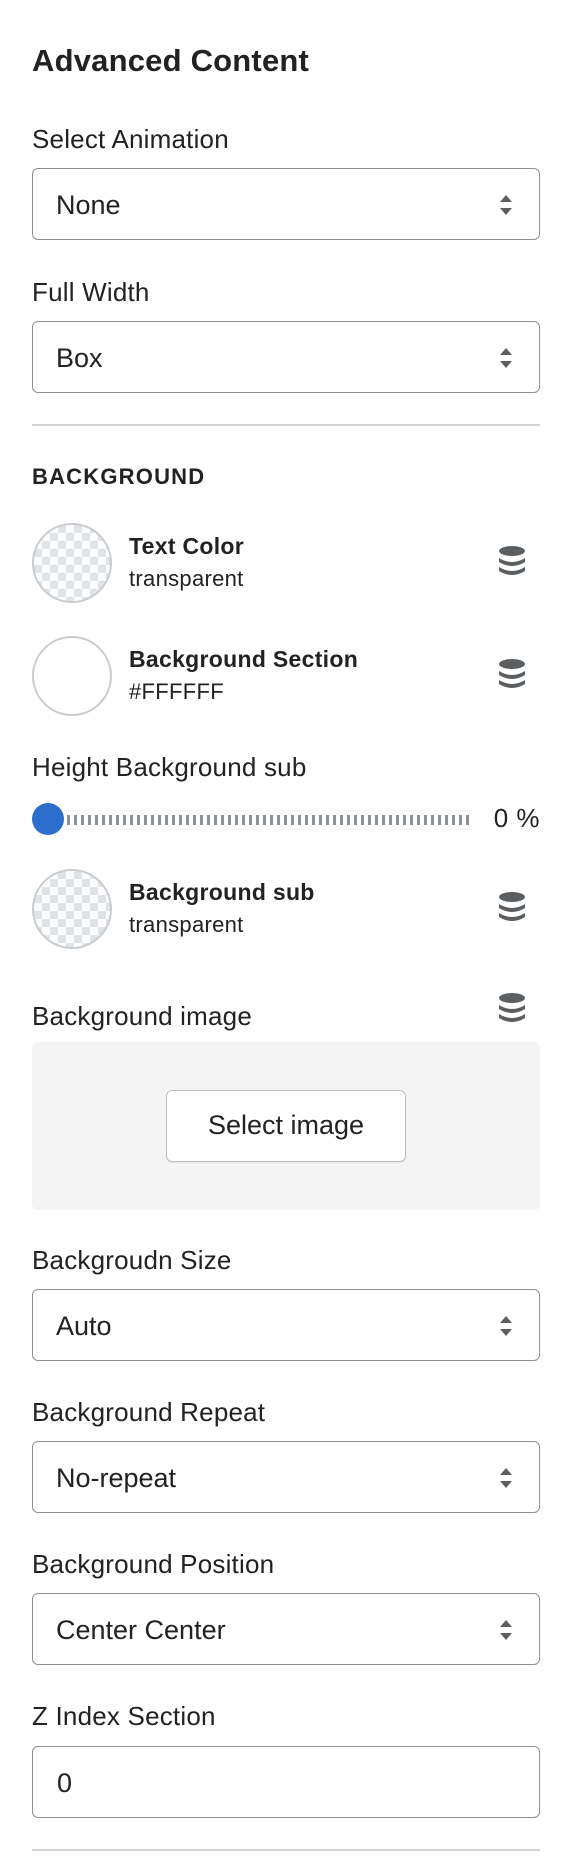 This screenshot has width=564, height=1870. Describe the element at coordinates (72, 676) in the screenshot. I see `background-section-swatch` at that location.